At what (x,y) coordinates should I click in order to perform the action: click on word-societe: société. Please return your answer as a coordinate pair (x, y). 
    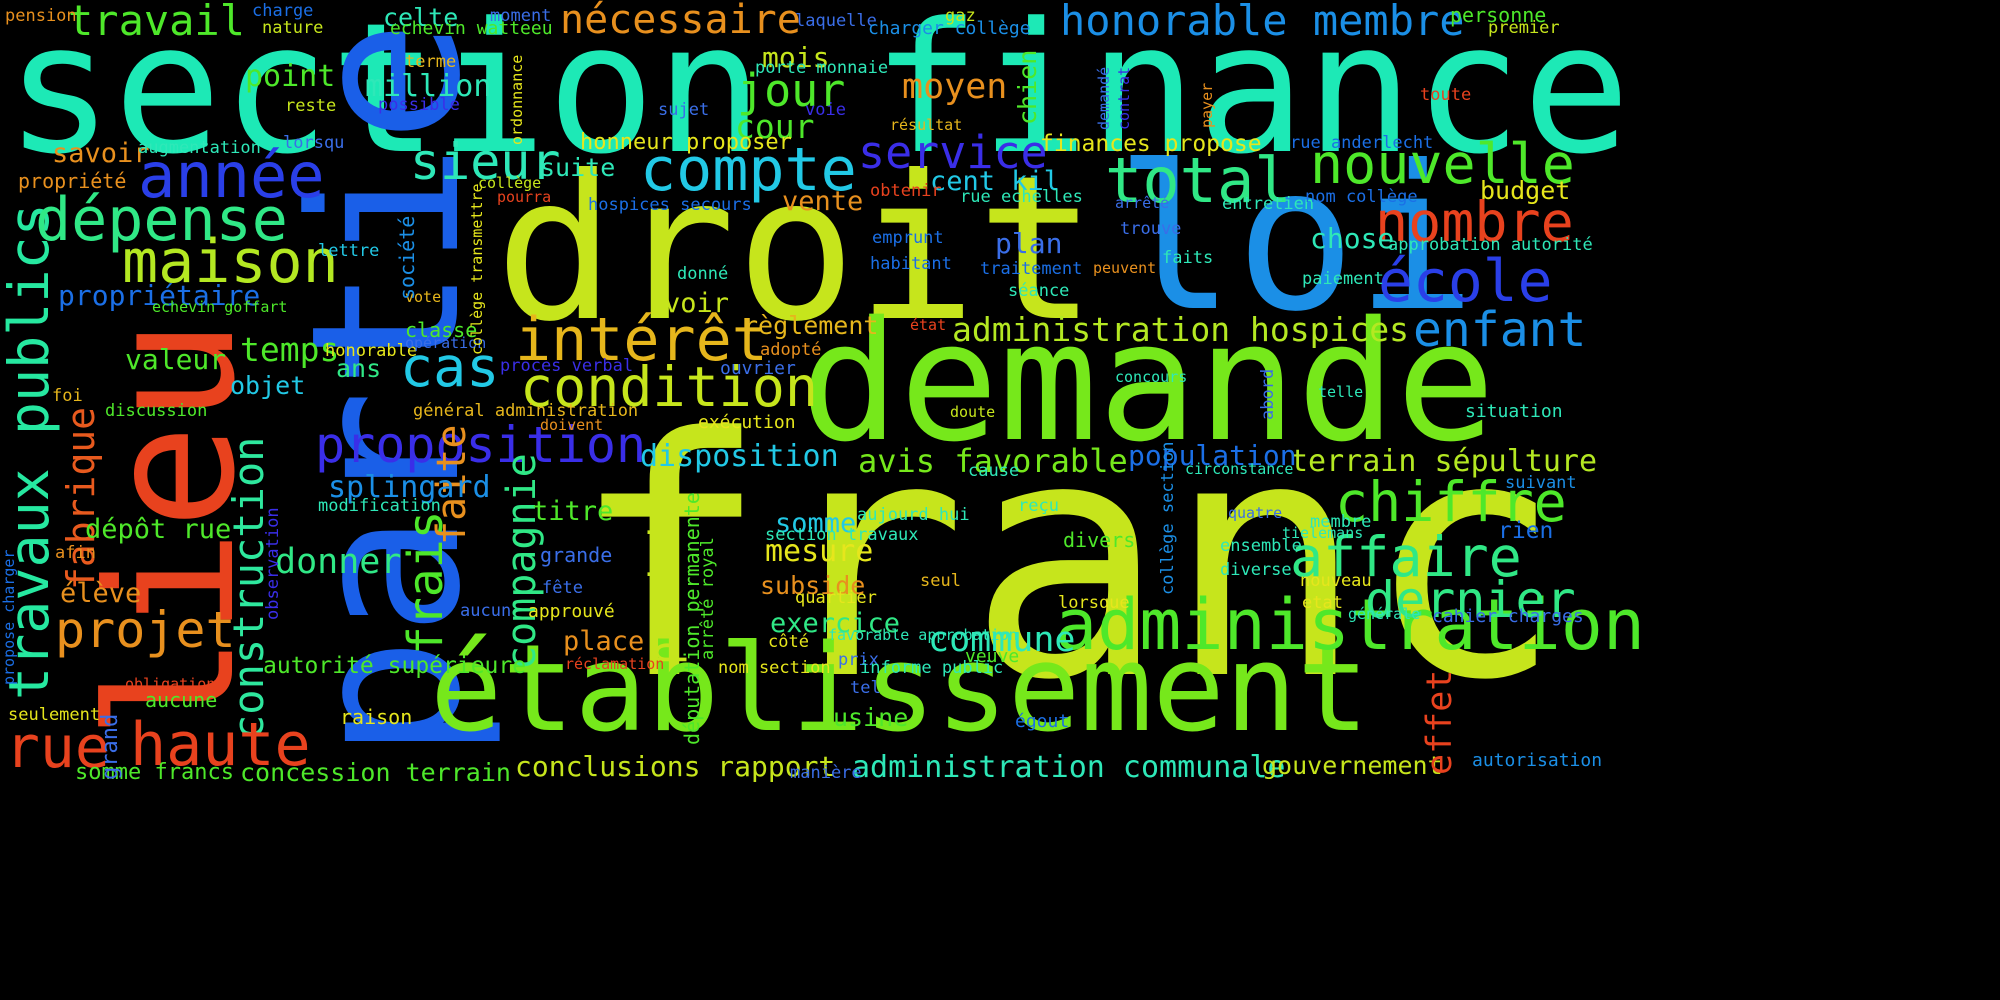
    Looking at the image, I should click on (407, 257).